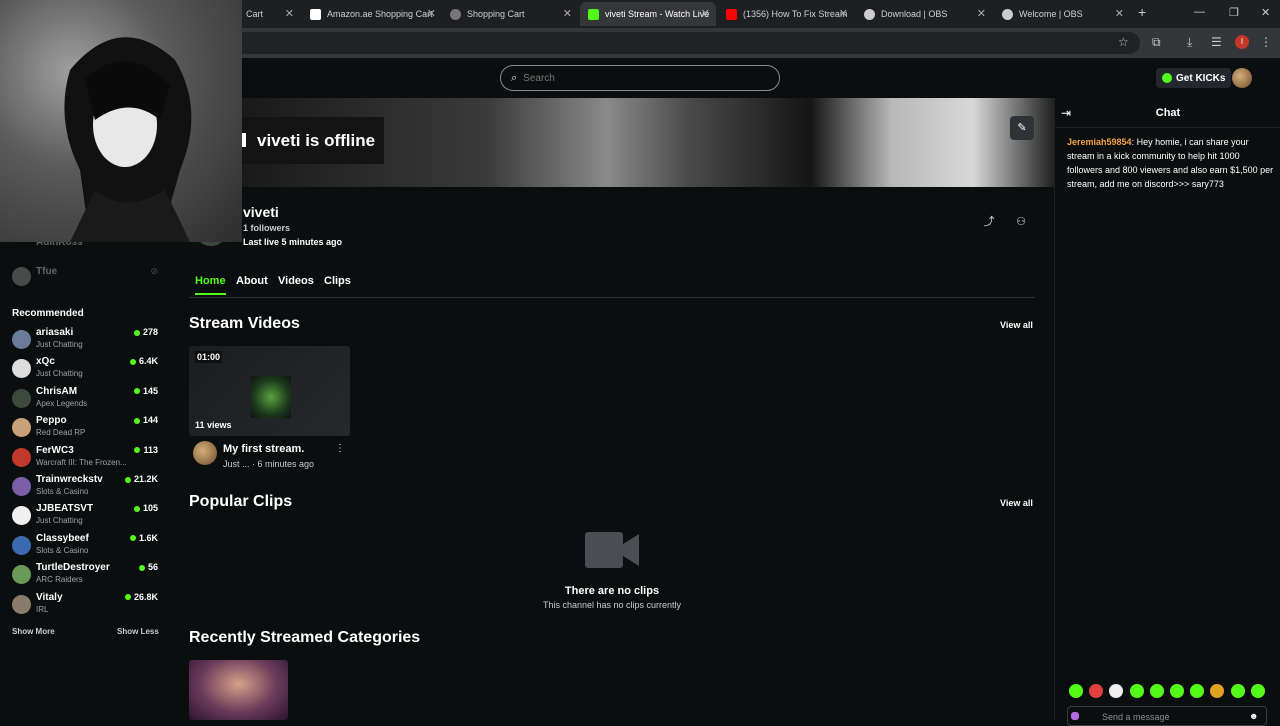 This screenshot has height=726, width=1280. Describe the element at coordinates (47, 271) in the screenshot. I see `channel-name: Tfue` at that location.